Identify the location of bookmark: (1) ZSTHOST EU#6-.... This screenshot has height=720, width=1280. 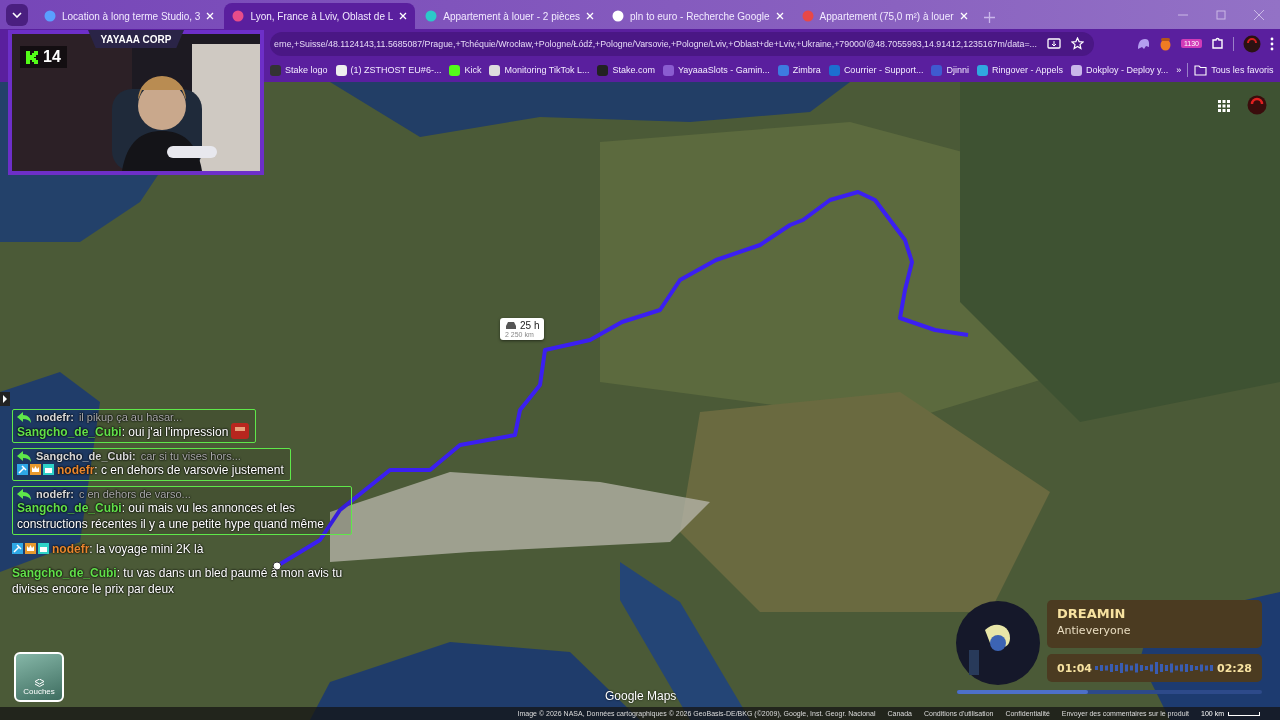
(388, 70).